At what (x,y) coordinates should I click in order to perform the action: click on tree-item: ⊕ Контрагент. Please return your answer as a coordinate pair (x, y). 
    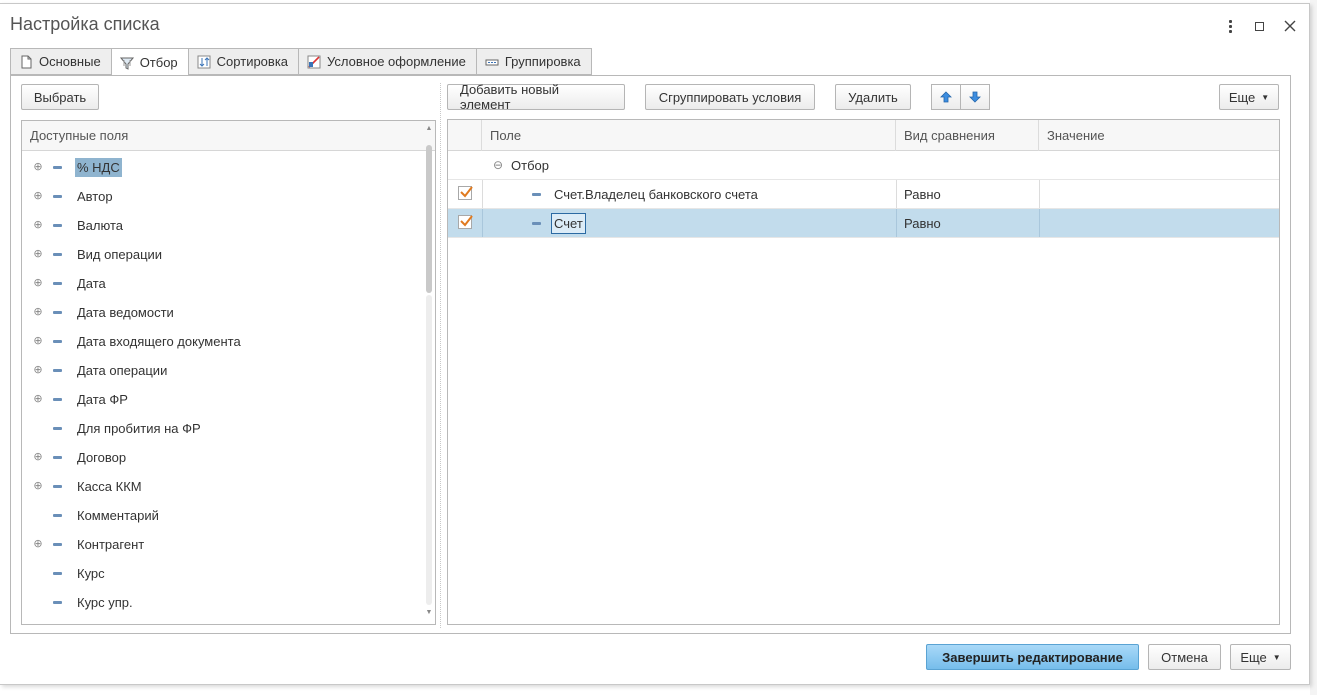
    Looking at the image, I should click on (222, 544).